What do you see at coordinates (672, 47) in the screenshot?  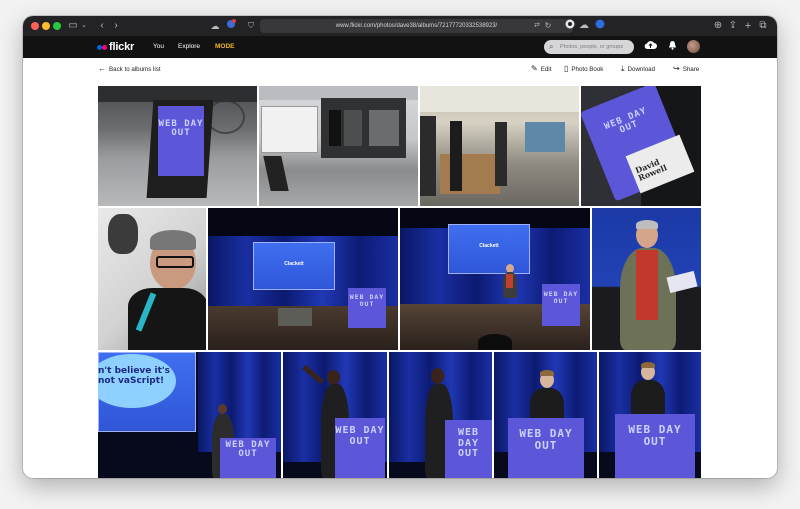 I see `notifications-bell-icon` at bounding box center [672, 47].